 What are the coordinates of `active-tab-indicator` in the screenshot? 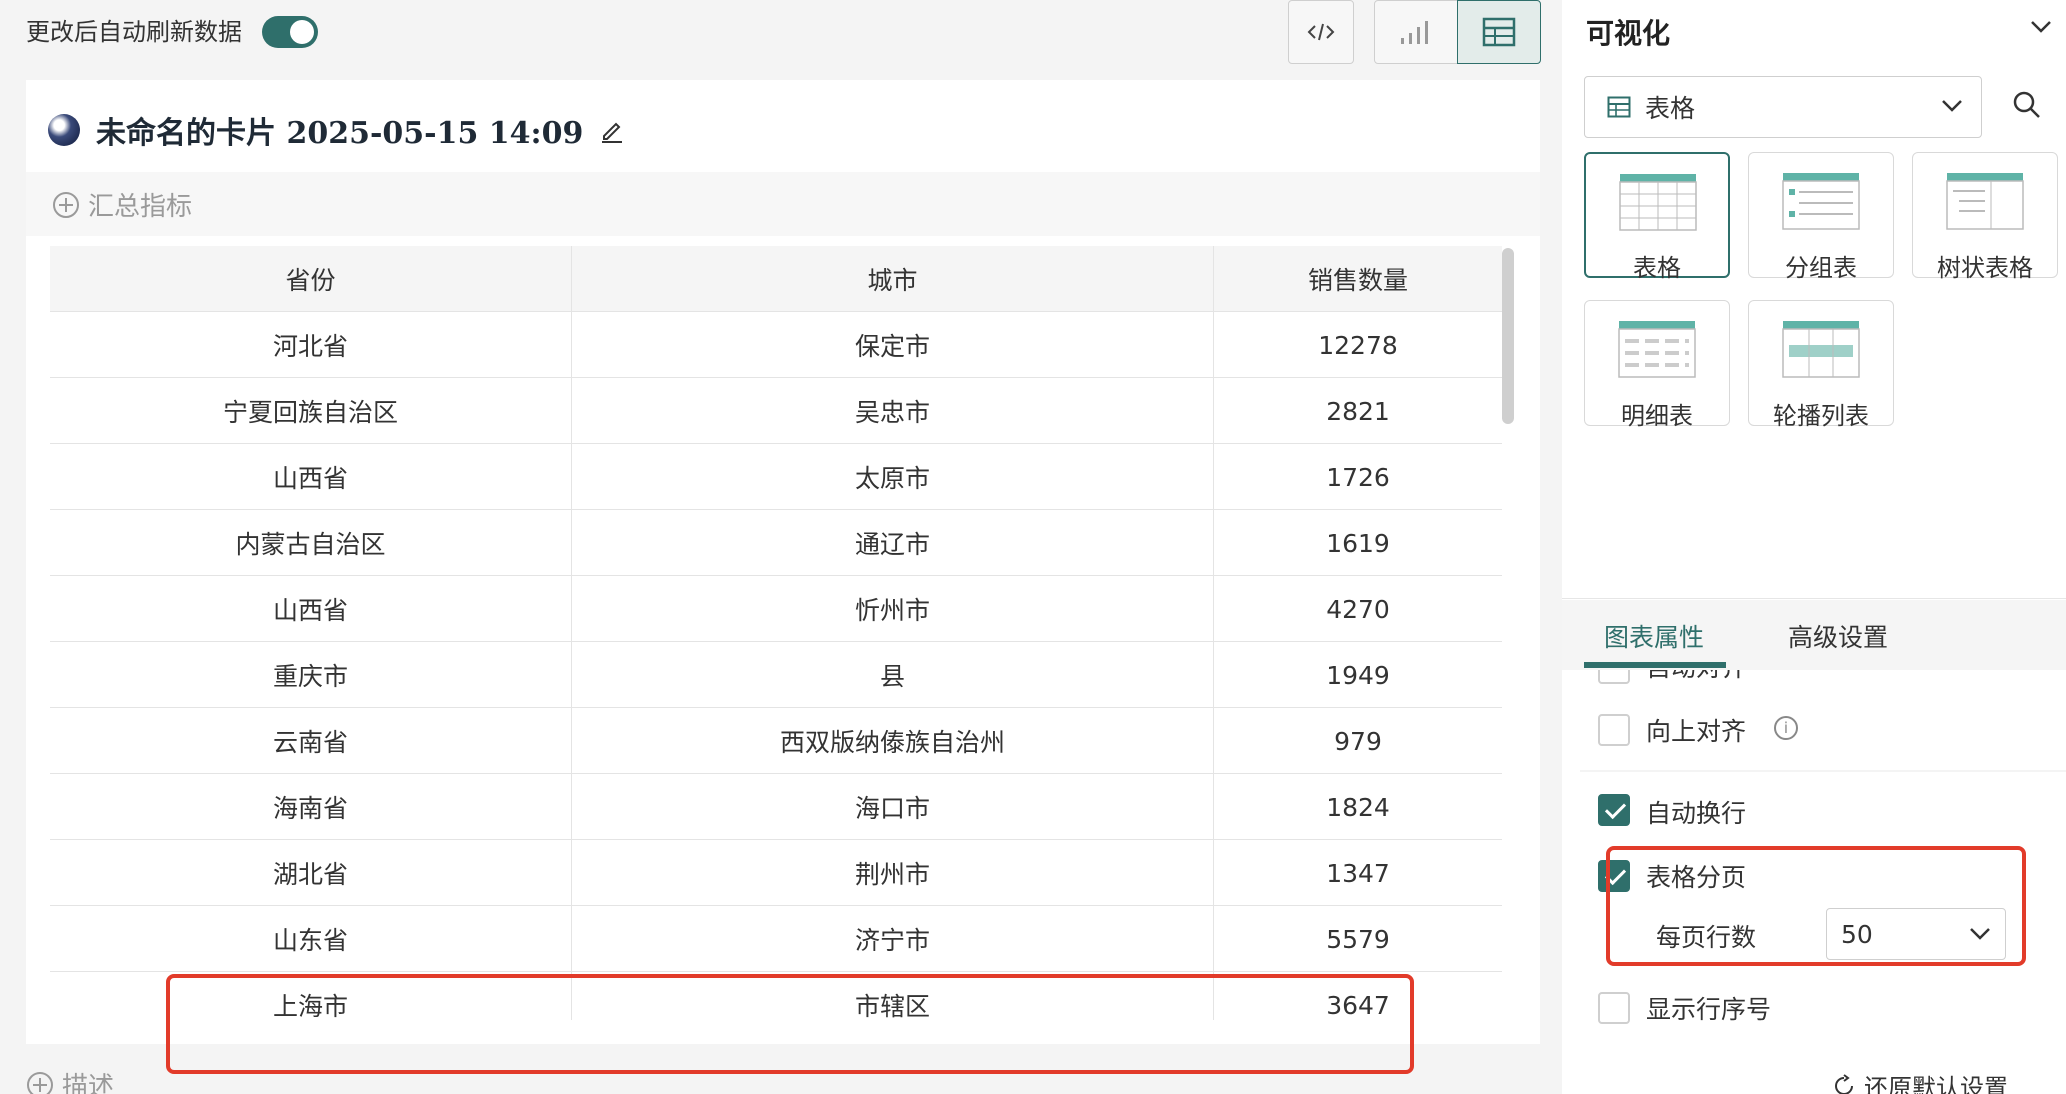 It's located at (1655, 665).